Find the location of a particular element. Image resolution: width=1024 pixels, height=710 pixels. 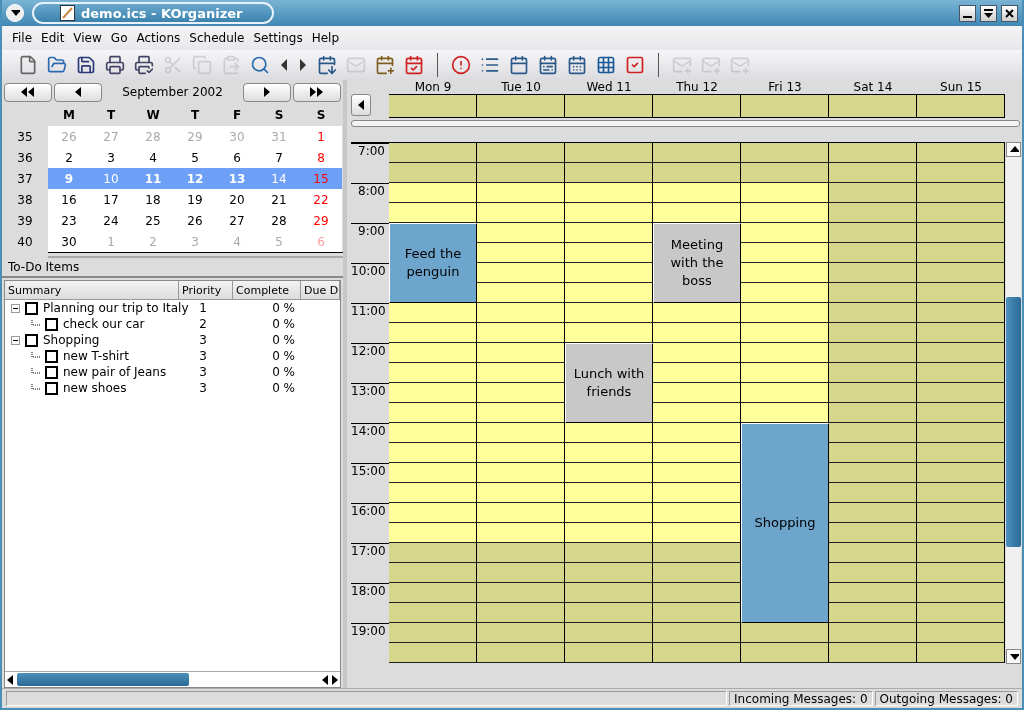

left-arrow-icon is located at coordinates (284, 65).